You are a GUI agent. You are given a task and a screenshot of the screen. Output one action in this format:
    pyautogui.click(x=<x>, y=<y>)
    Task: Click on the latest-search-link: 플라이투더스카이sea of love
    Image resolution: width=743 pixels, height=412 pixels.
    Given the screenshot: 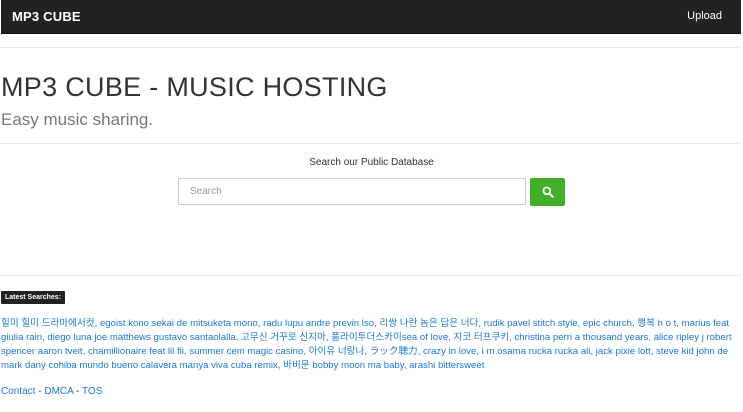 What is the action you would take?
    pyautogui.click(x=389, y=337)
    